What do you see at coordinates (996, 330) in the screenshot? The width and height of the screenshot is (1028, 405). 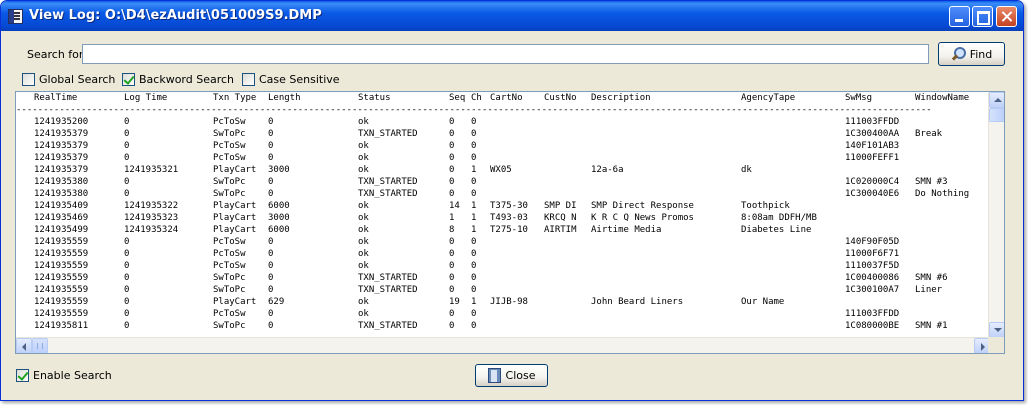 I see `scroll-down-button` at bounding box center [996, 330].